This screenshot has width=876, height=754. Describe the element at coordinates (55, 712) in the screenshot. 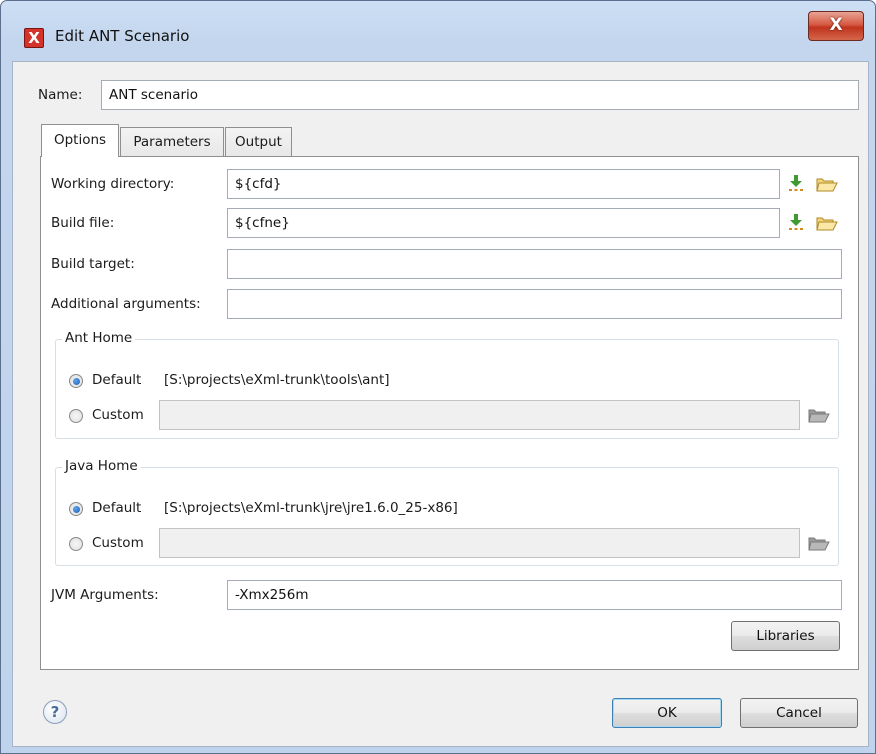

I see `help-icon: ?` at that location.